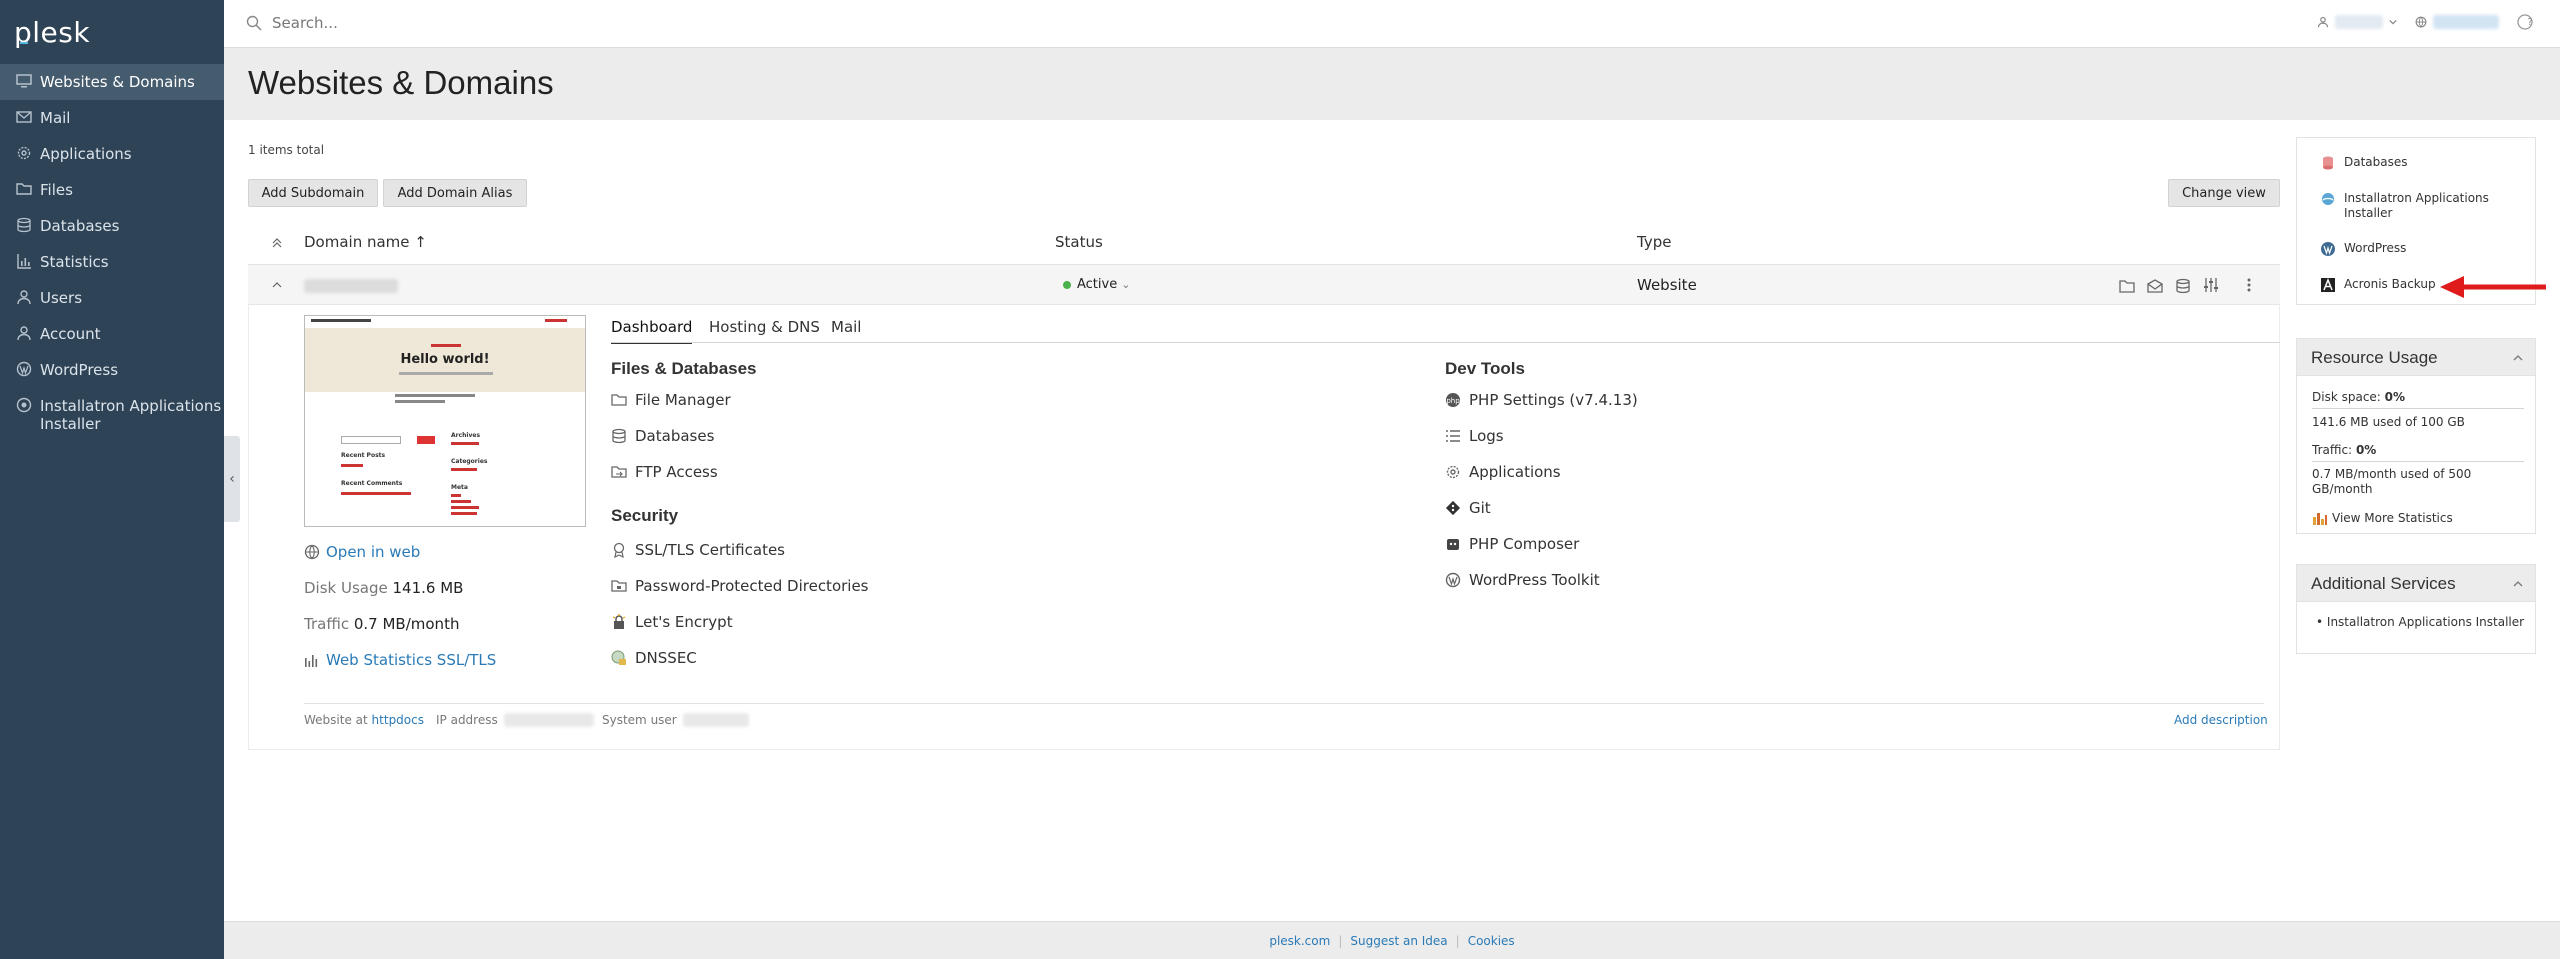 The width and height of the screenshot is (2560, 959). I want to click on subscription-redacted, so click(2466, 22).